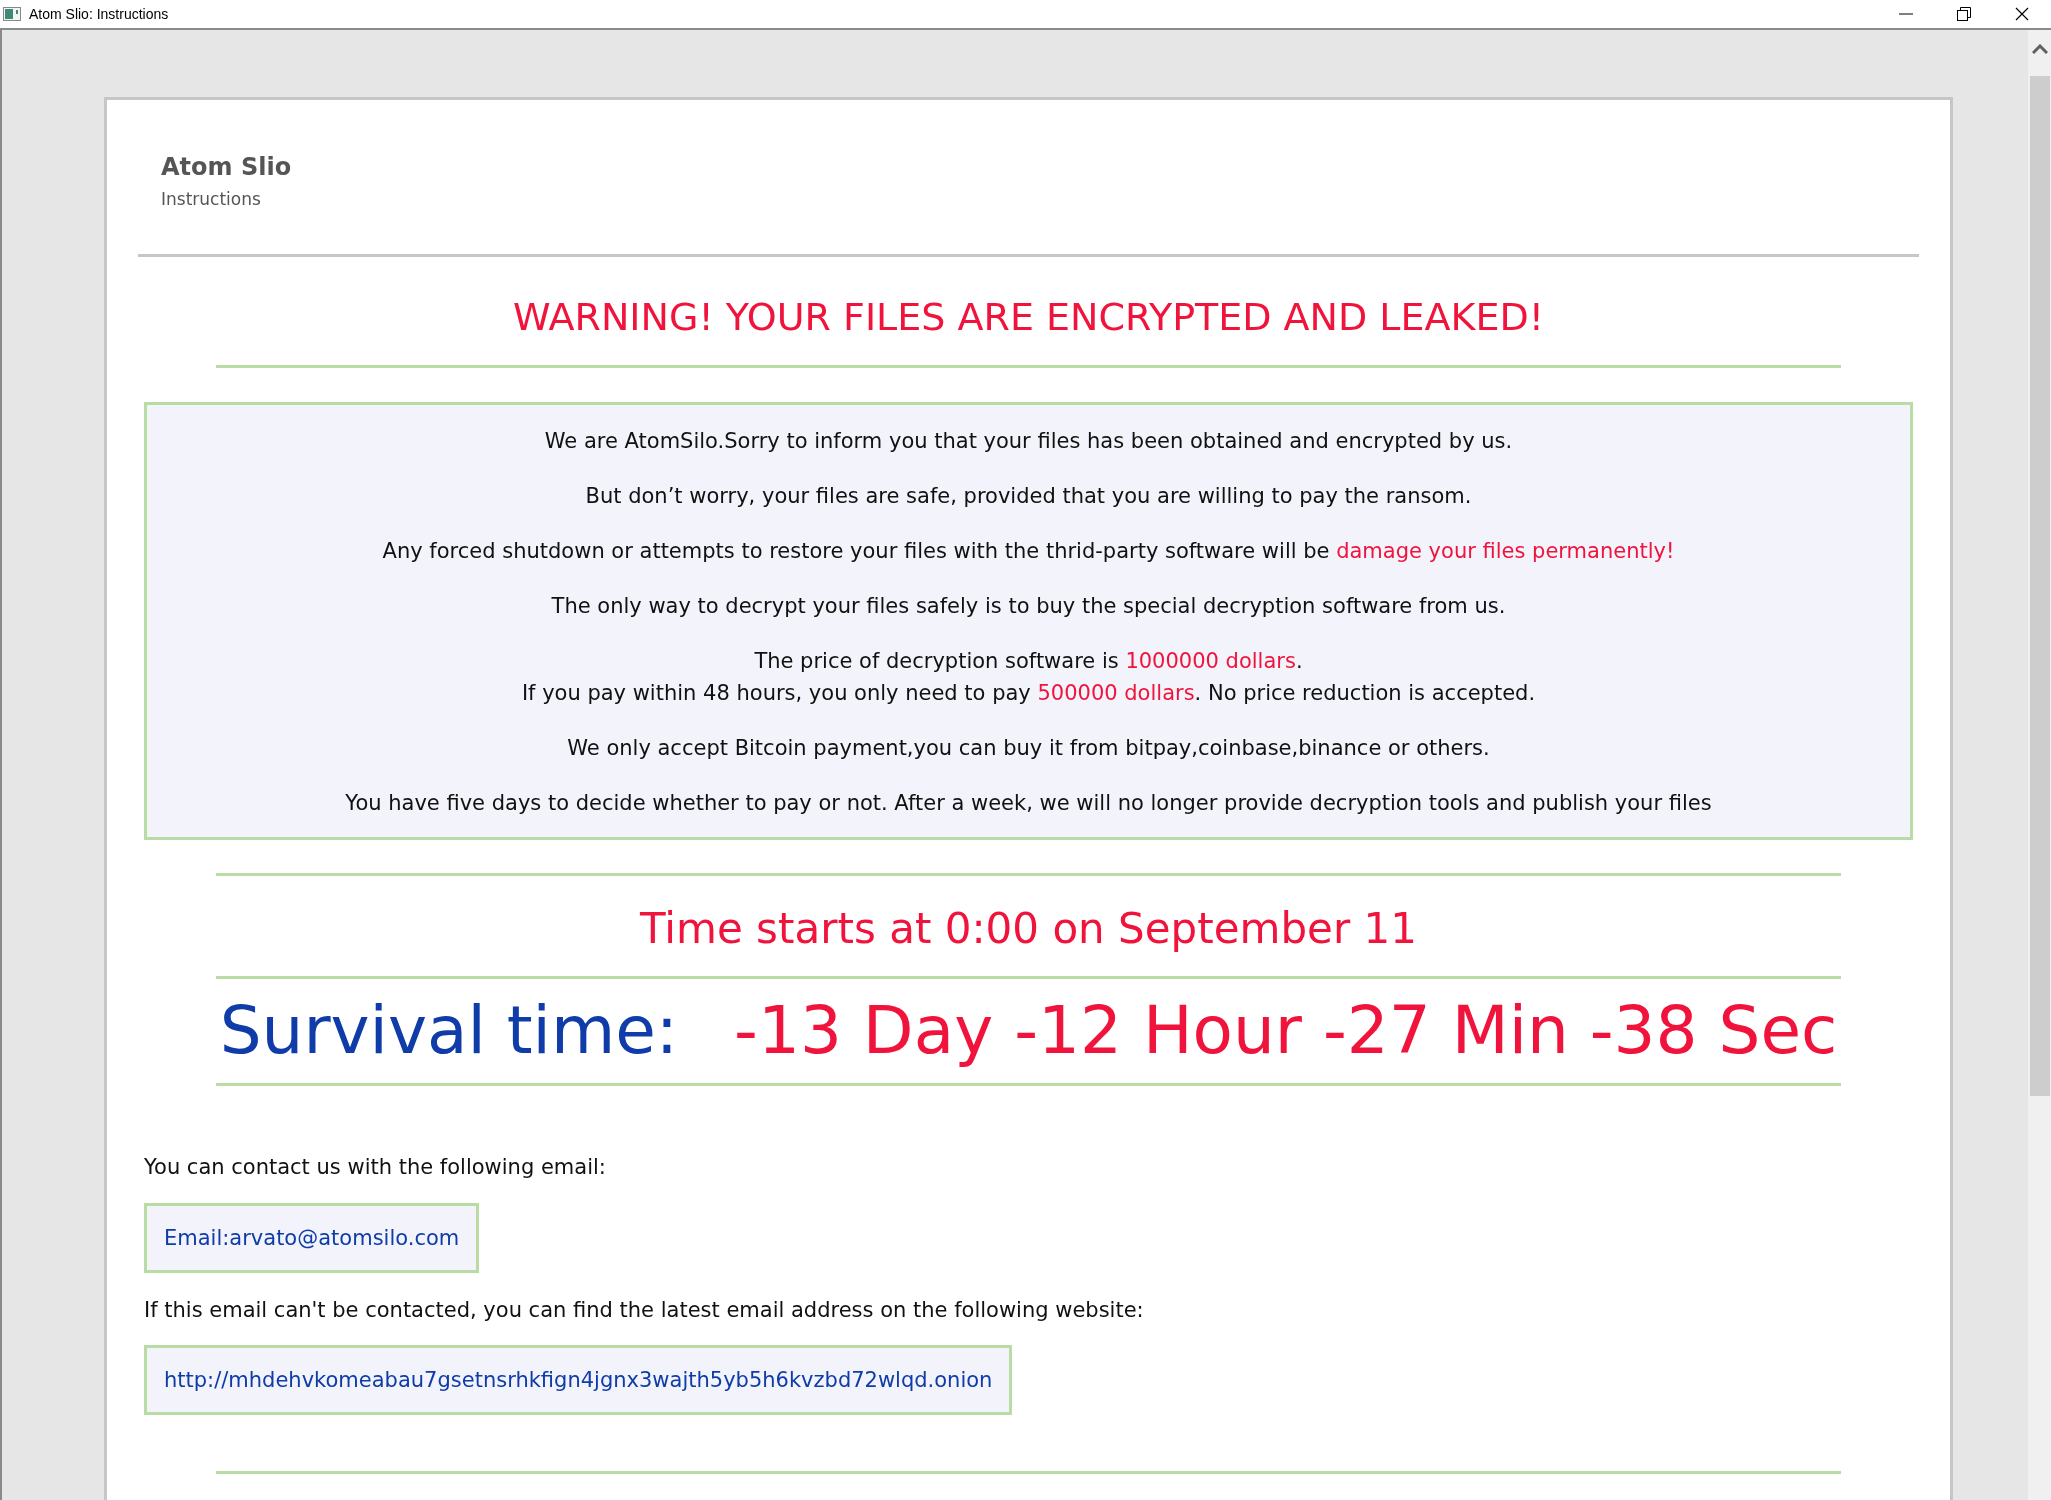  Describe the element at coordinates (1028, 929) in the screenshot. I see `time-start-text: Time starts at 0:00 on September 11` at that location.